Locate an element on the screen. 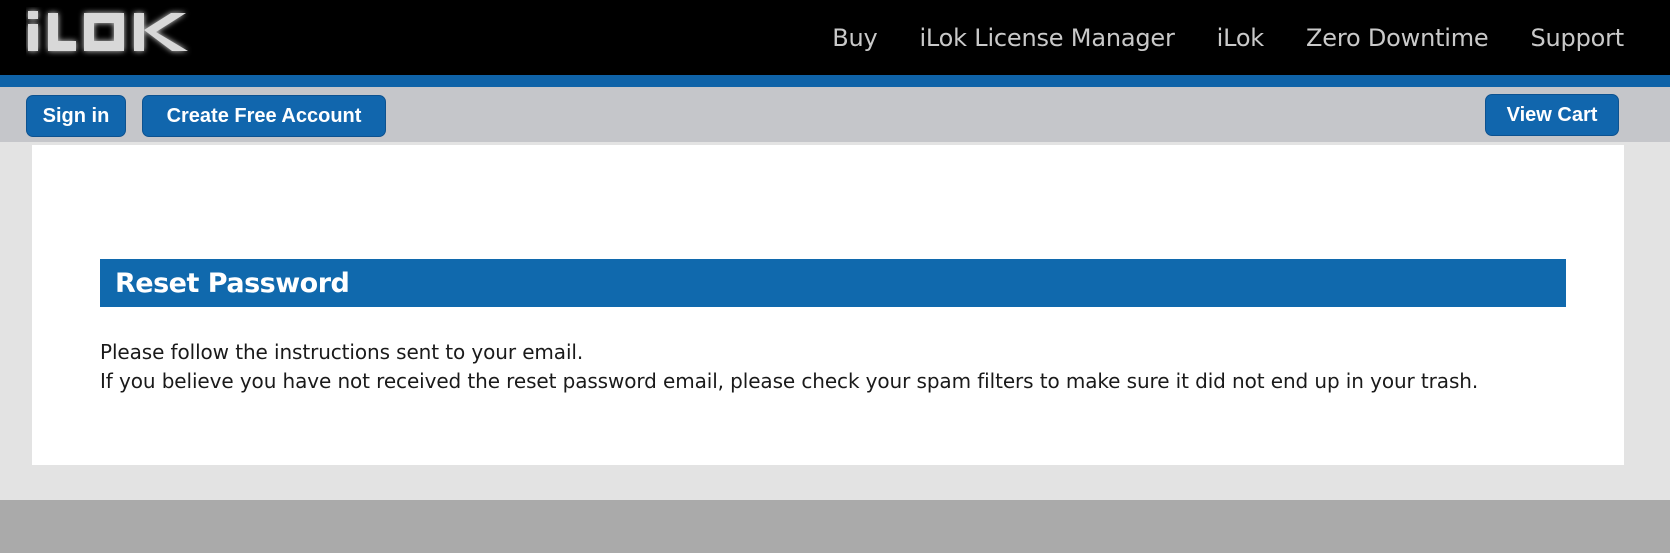  reset-password-header: Reset Password is located at coordinates (833, 283).